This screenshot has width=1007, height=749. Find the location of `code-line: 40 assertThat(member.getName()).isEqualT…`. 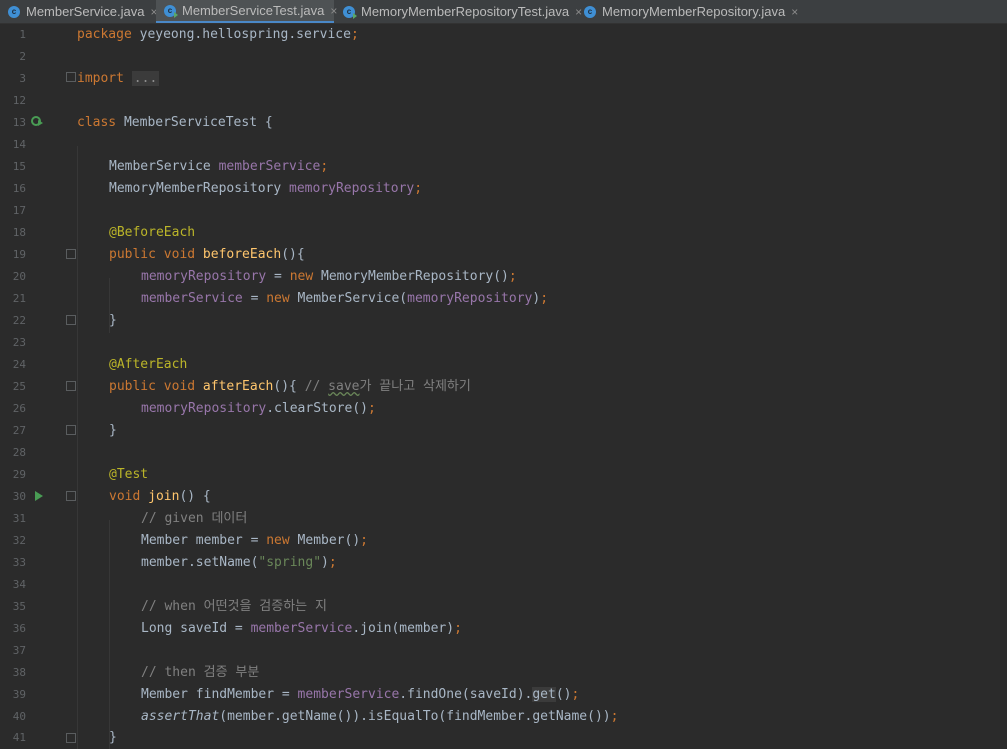

code-line: 40 assertThat(member.getName()).isEqualT… is located at coordinates (503, 717).